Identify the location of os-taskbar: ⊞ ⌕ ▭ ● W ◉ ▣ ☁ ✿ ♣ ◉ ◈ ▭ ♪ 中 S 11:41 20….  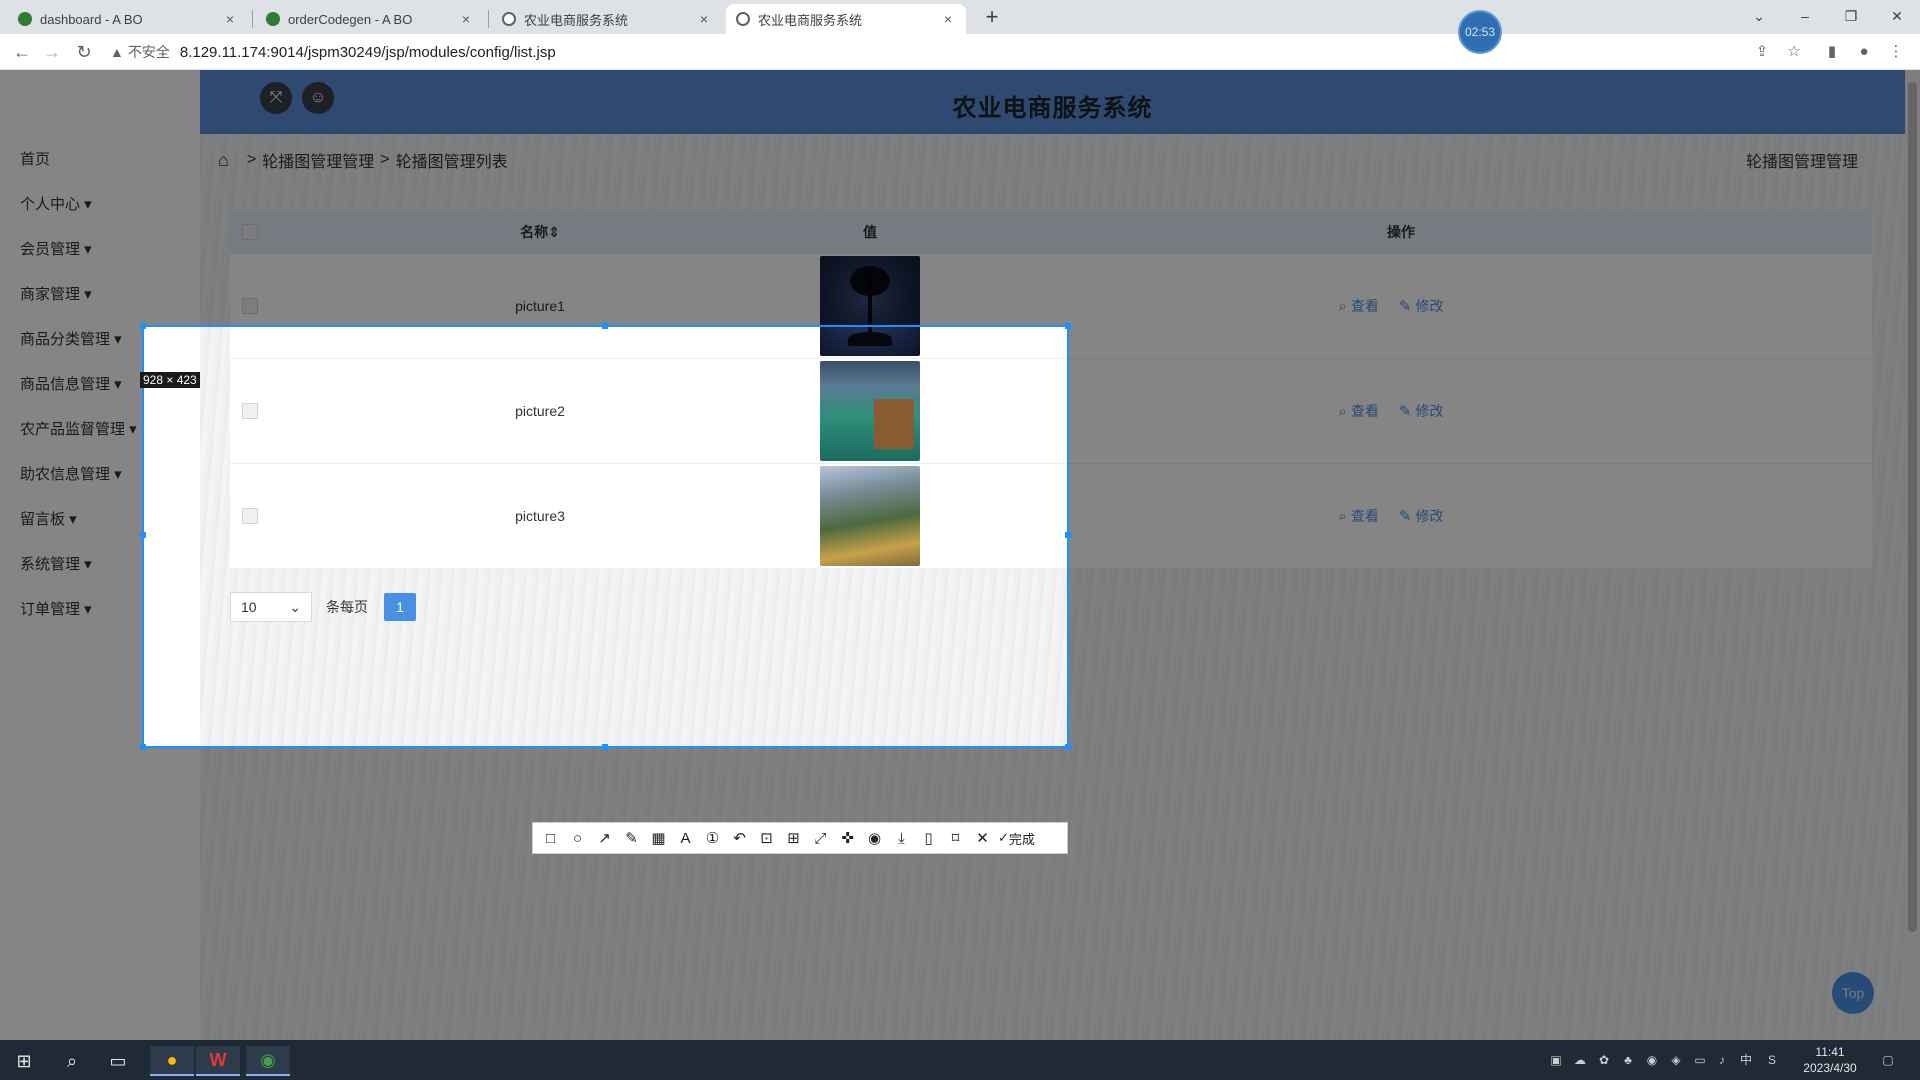
(960, 1060).